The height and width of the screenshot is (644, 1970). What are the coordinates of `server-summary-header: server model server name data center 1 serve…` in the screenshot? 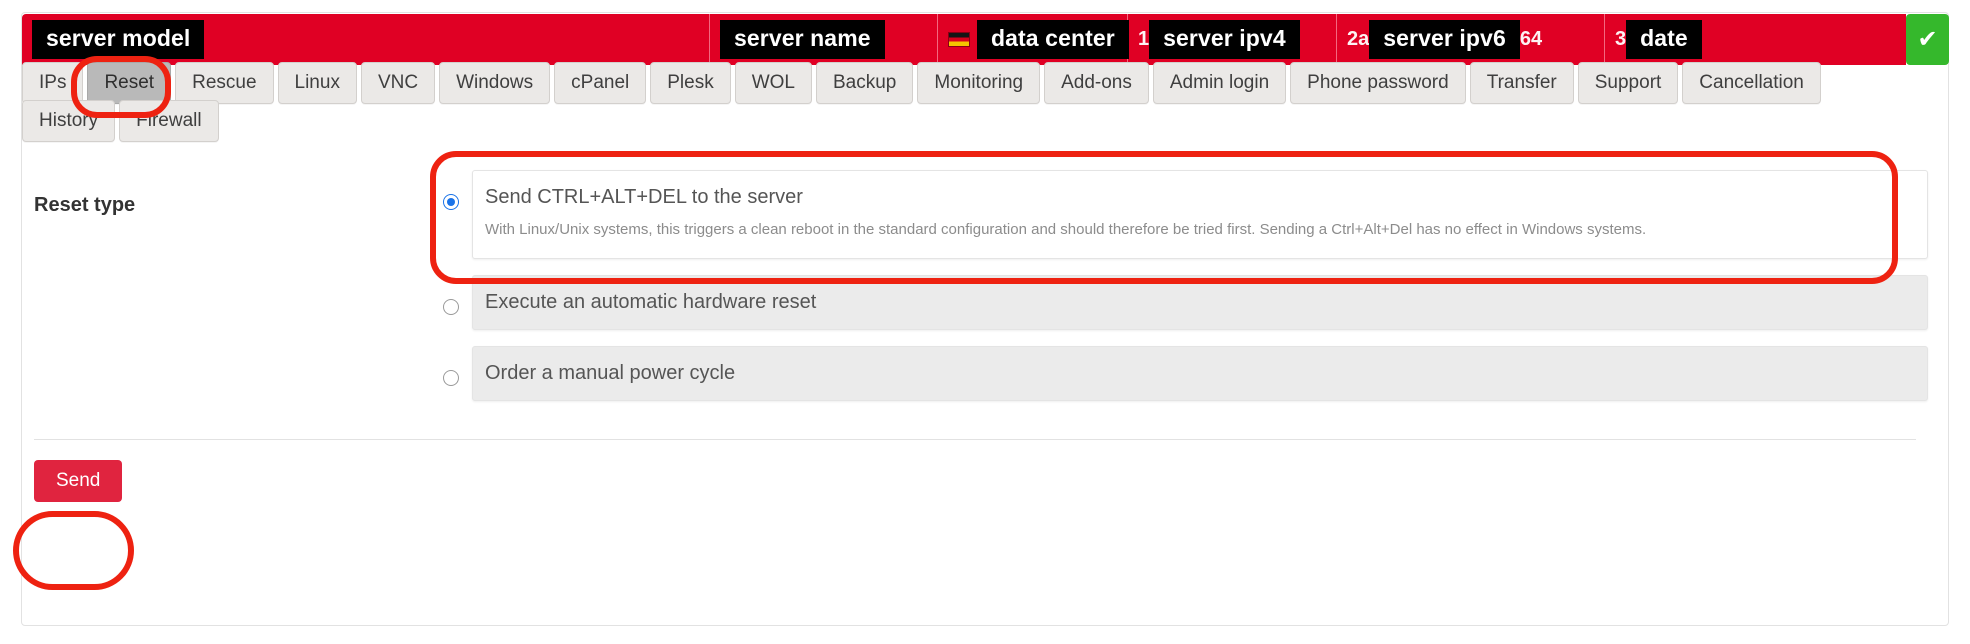 It's located at (964, 39).